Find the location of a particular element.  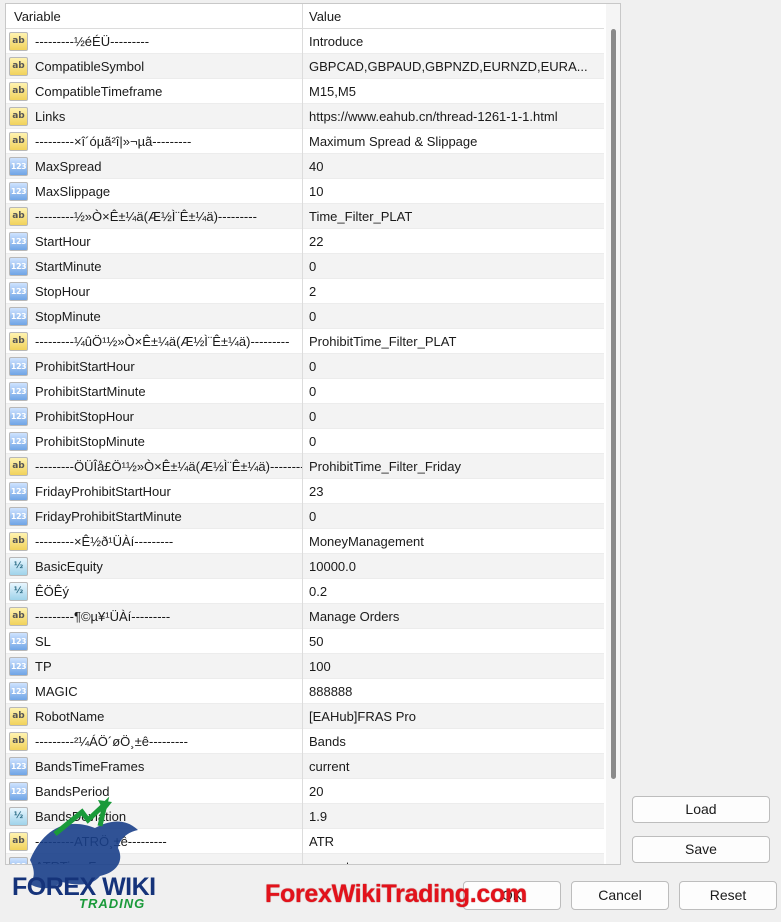

variable-cell: 123 StopMinute is located at coordinates (154, 316).